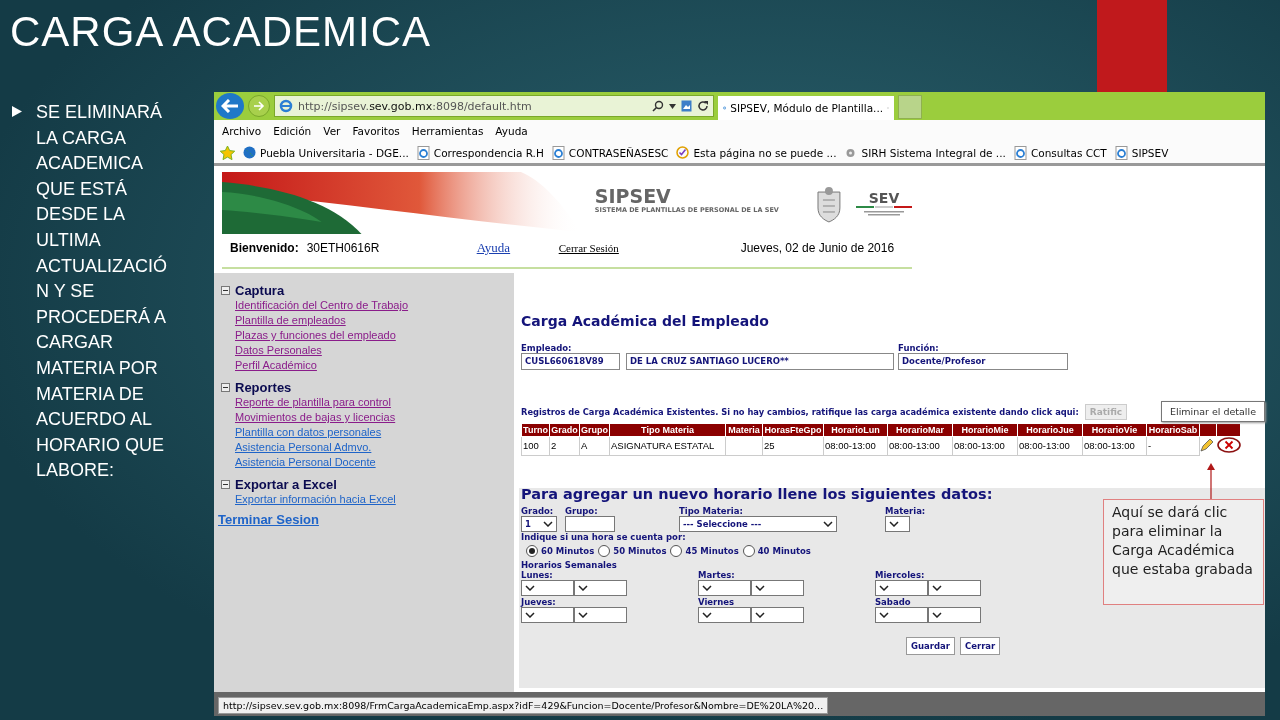  What do you see at coordinates (296, 447) in the screenshot?
I see `sidebar-link: Asistencia Personal Admvo.` at bounding box center [296, 447].